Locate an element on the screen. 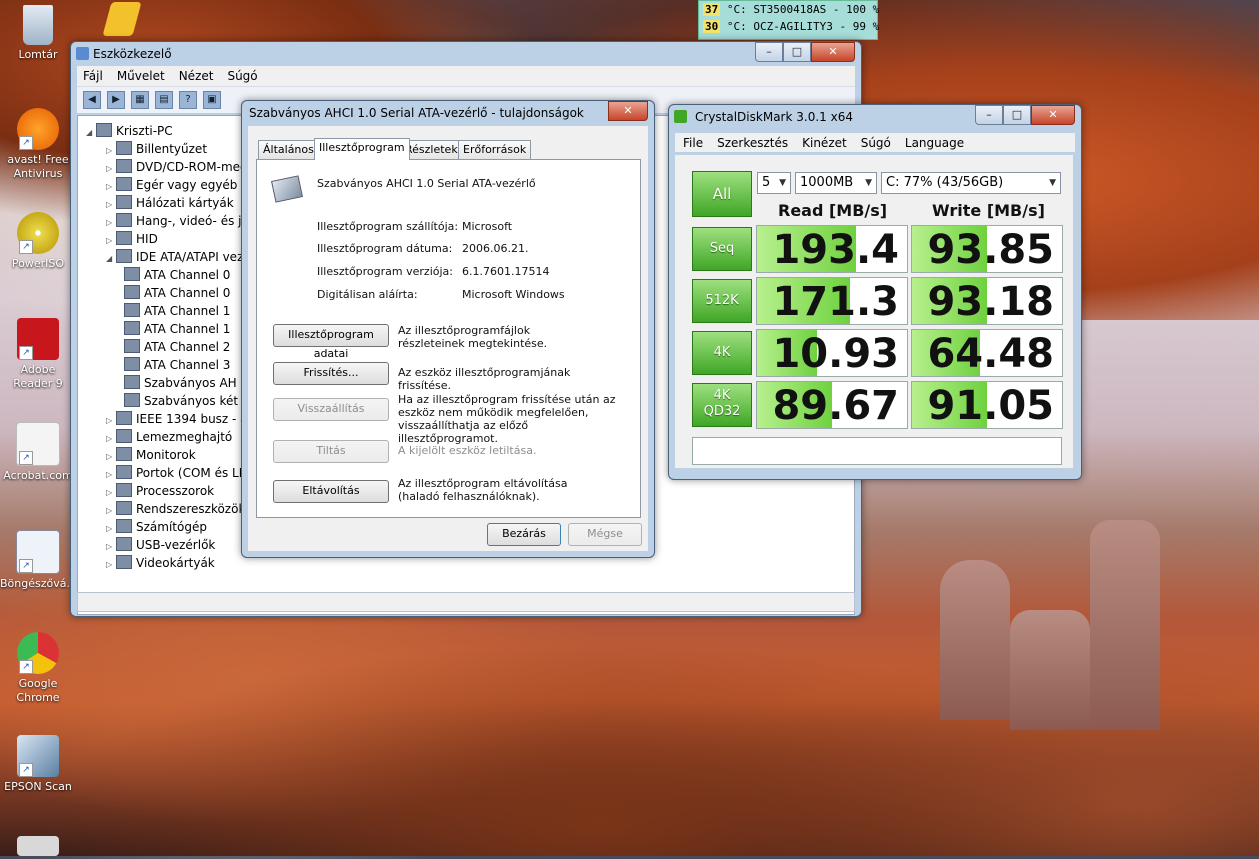  test-size-select: 1000MB ▼ is located at coordinates (836, 183).